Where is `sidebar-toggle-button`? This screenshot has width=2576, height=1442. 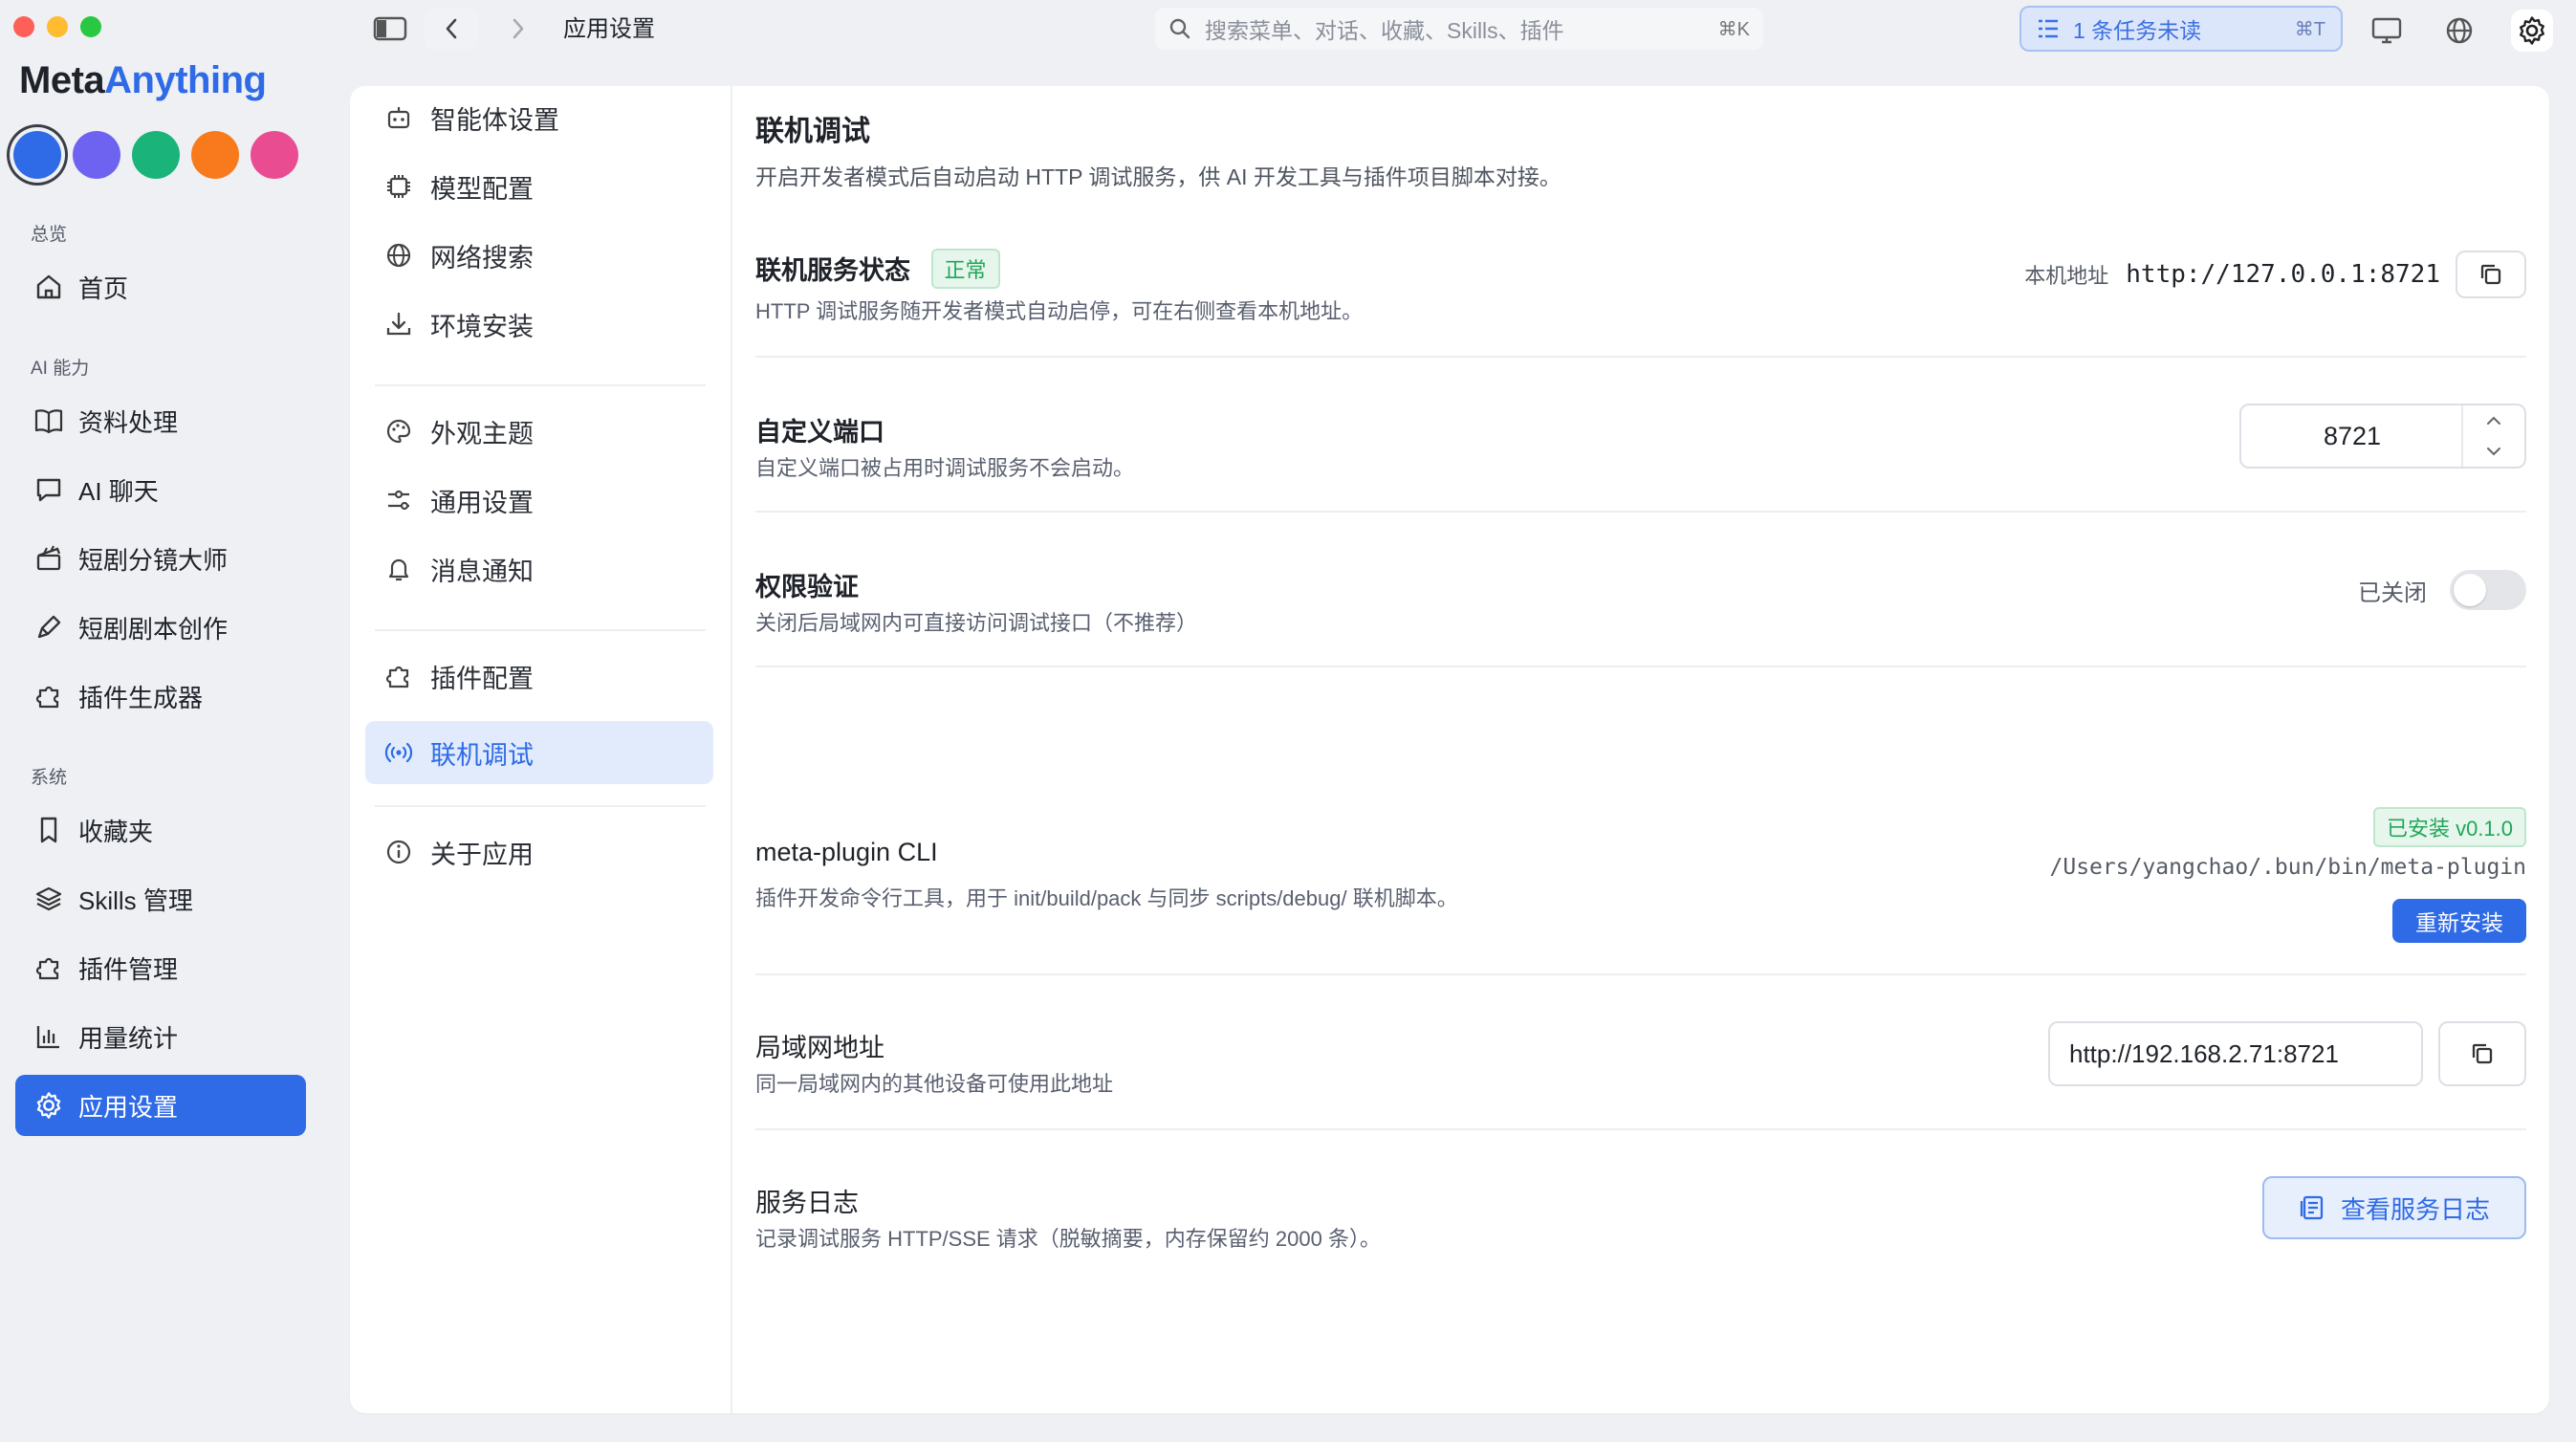 sidebar-toggle-button is located at coordinates (390, 29).